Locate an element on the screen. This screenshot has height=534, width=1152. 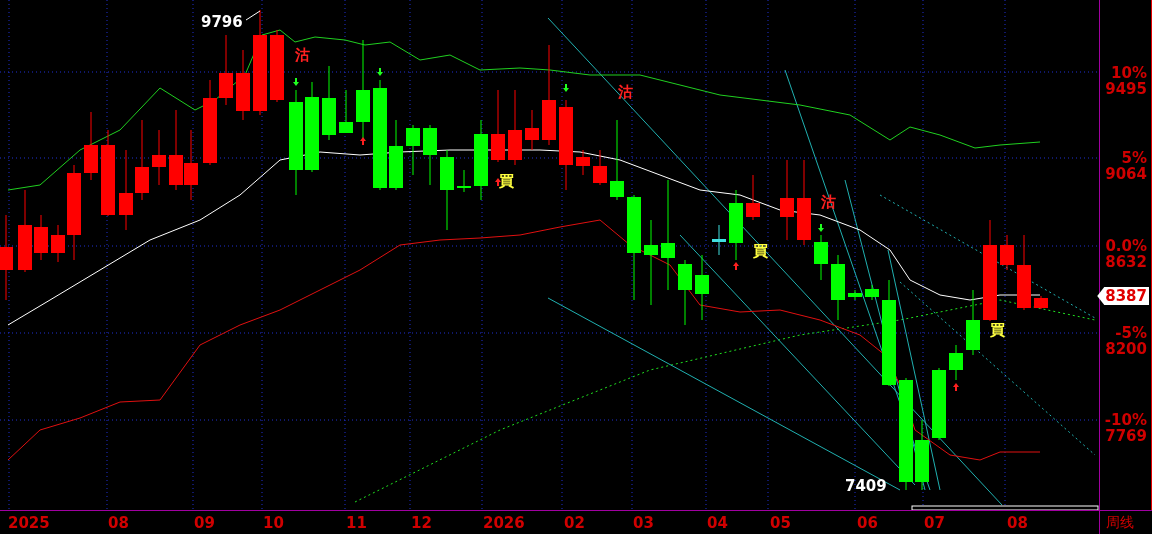
percent-label: 10% is located at coordinates (1129, 73).